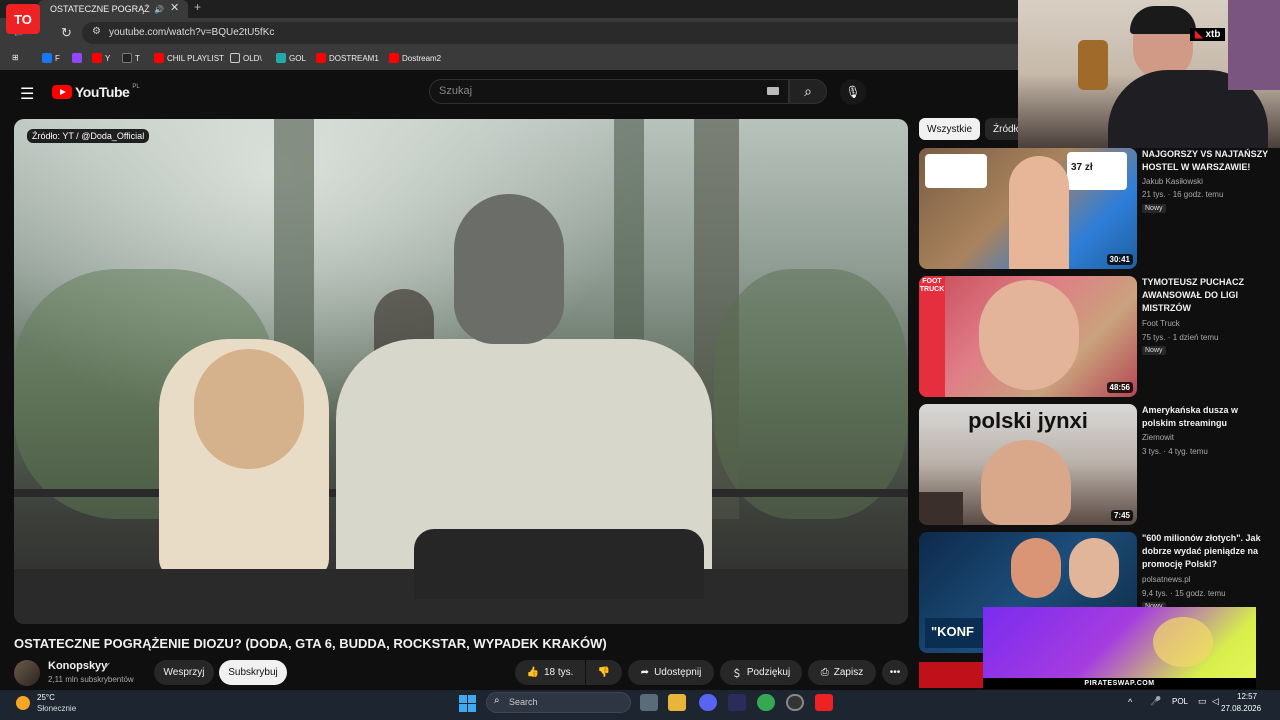 The width and height of the screenshot is (1280, 720). What do you see at coordinates (1119, 683) in the screenshot?
I see `ad-text: PIRATESWAP.COM` at bounding box center [1119, 683].